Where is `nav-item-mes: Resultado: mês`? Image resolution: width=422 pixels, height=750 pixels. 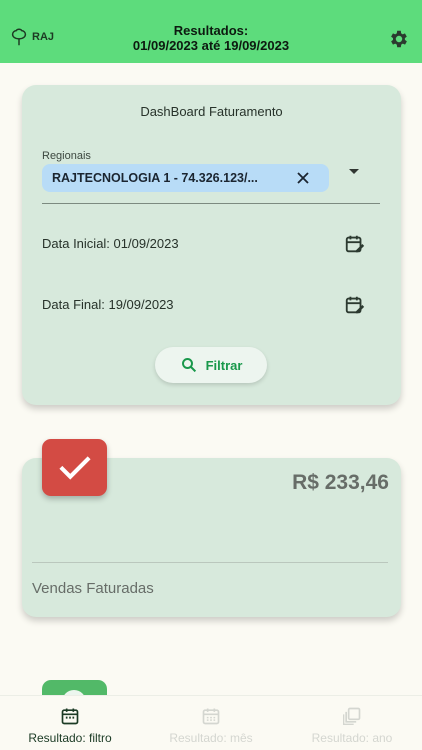 nav-item-mes: Resultado: mês is located at coordinates (211, 723).